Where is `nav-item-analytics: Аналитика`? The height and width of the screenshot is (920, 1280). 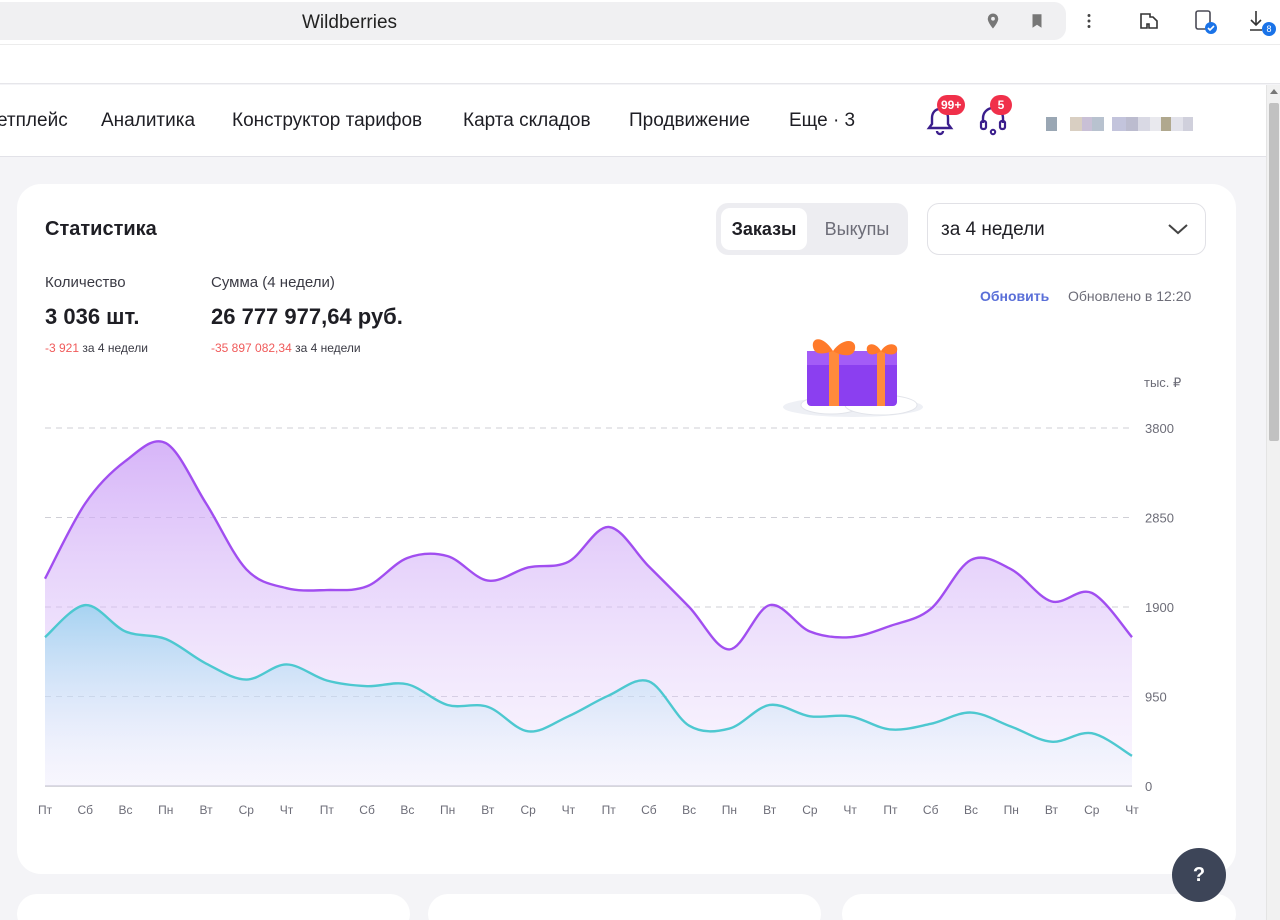
nav-item-analytics: Аналитика is located at coordinates (148, 121).